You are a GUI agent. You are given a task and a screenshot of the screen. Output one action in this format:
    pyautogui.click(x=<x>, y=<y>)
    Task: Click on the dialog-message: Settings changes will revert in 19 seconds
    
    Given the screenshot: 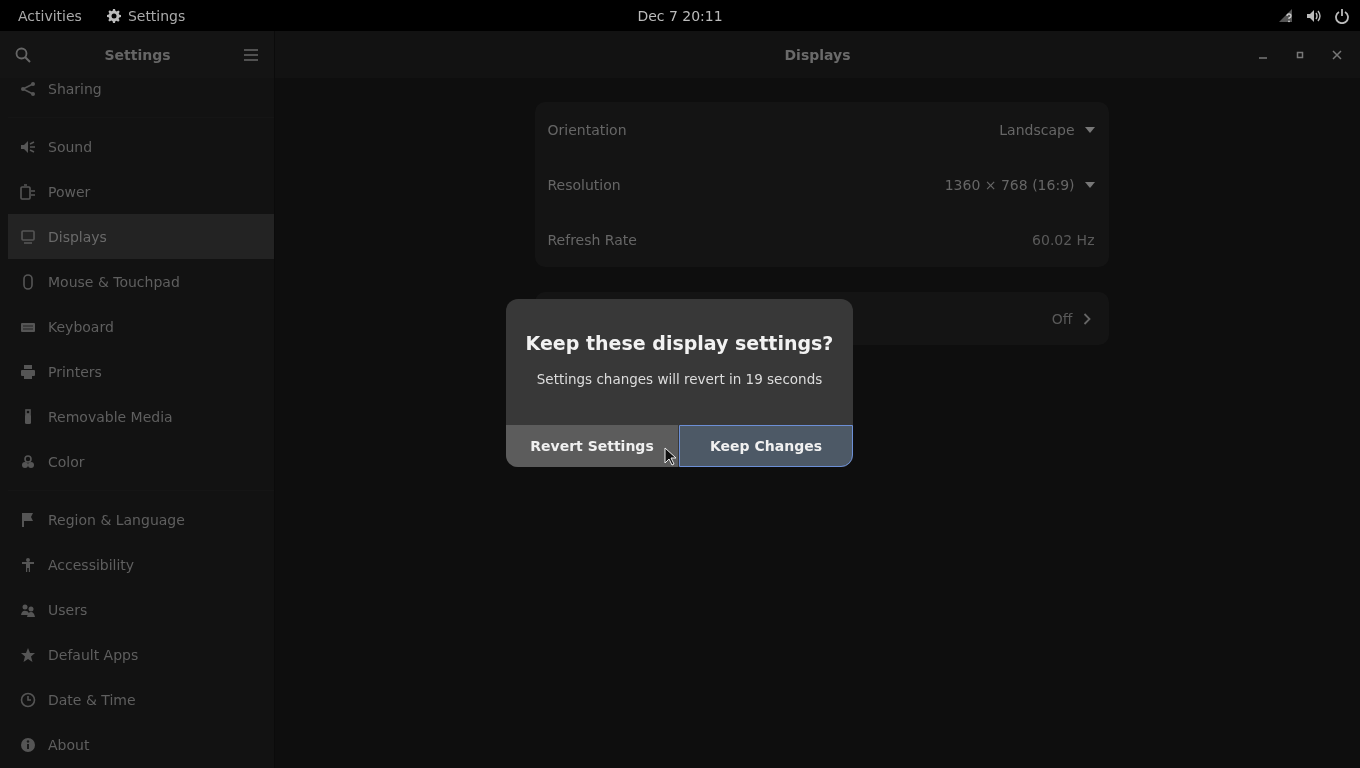 What is the action you would take?
    pyautogui.click(x=679, y=379)
    